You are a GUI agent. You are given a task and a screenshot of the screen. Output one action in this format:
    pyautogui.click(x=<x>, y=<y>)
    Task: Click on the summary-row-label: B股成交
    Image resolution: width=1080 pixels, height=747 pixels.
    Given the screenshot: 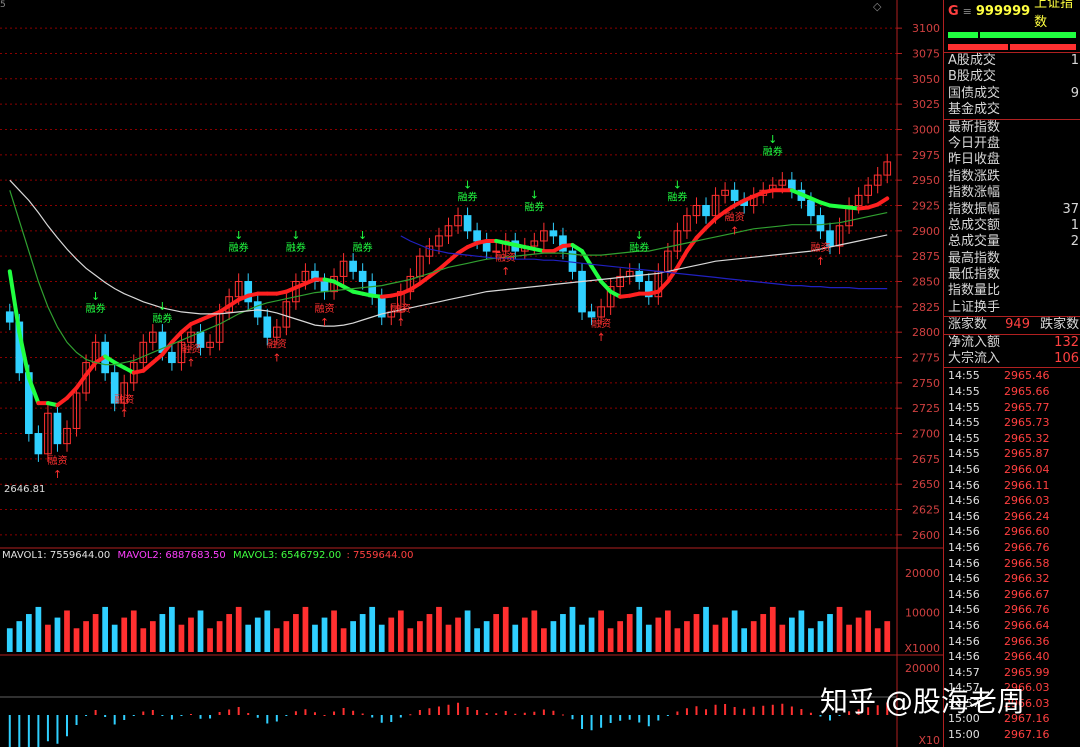 What is the action you would take?
    pyautogui.click(x=972, y=77)
    